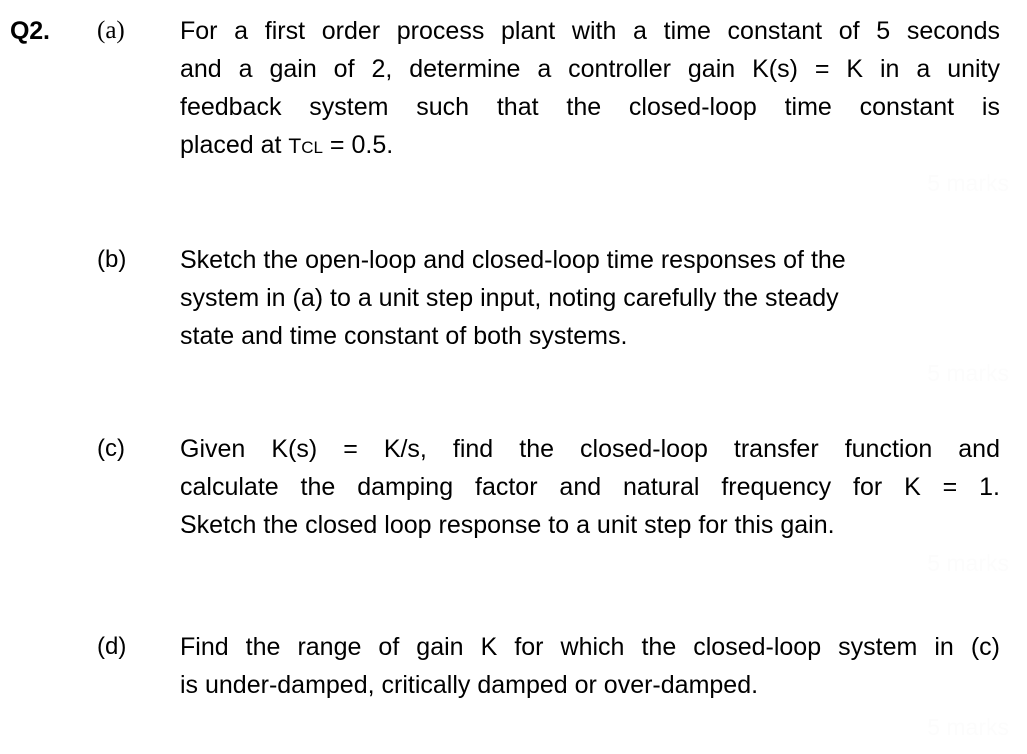 This screenshot has width=1027, height=754. Describe the element at coordinates (968, 183) in the screenshot. I see `marks-allocation-a: 5 marks` at that location.